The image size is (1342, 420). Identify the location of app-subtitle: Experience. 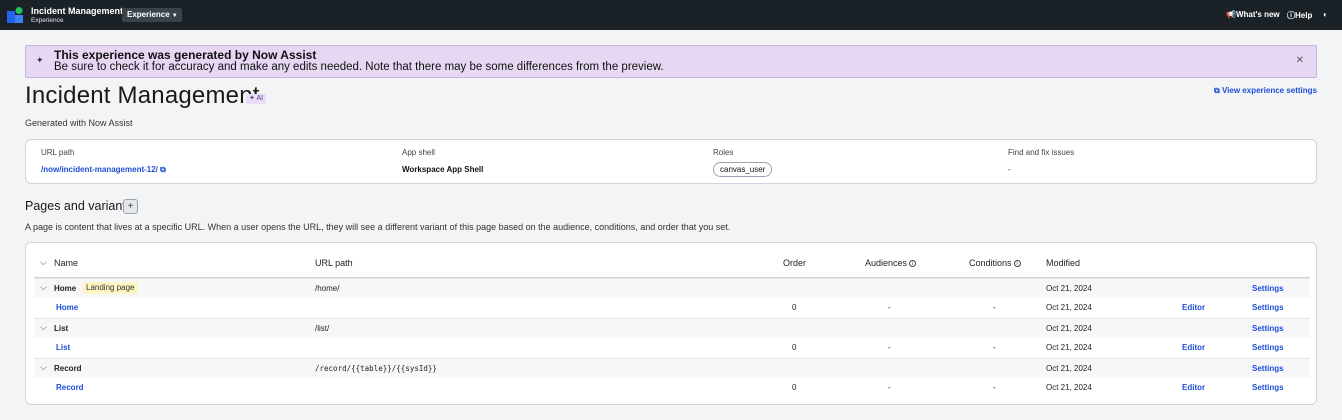
(47, 20).